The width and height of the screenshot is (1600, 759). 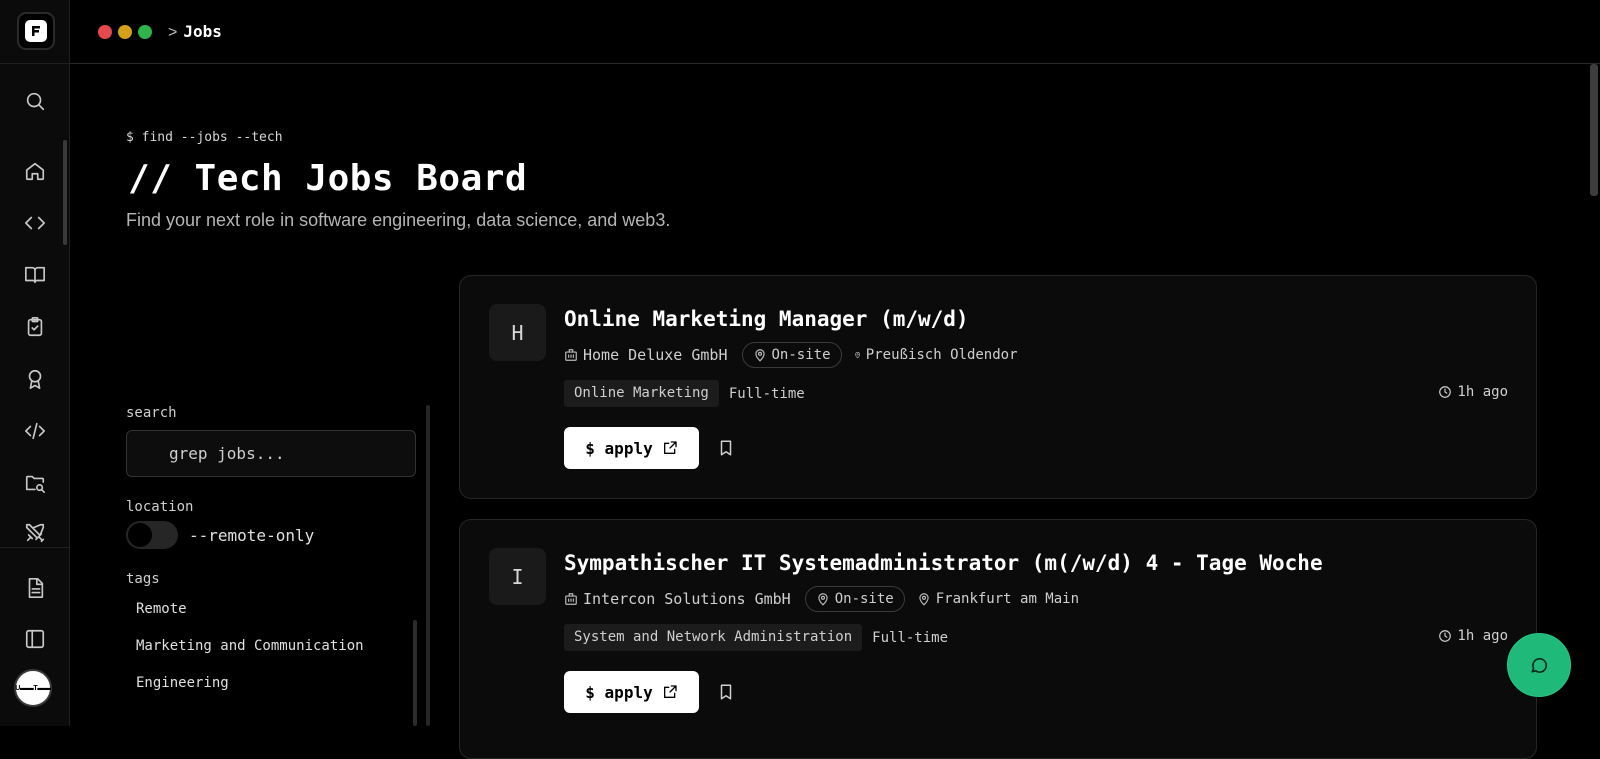 I want to click on sidebar-scrollbar, so click(x=65, y=192).